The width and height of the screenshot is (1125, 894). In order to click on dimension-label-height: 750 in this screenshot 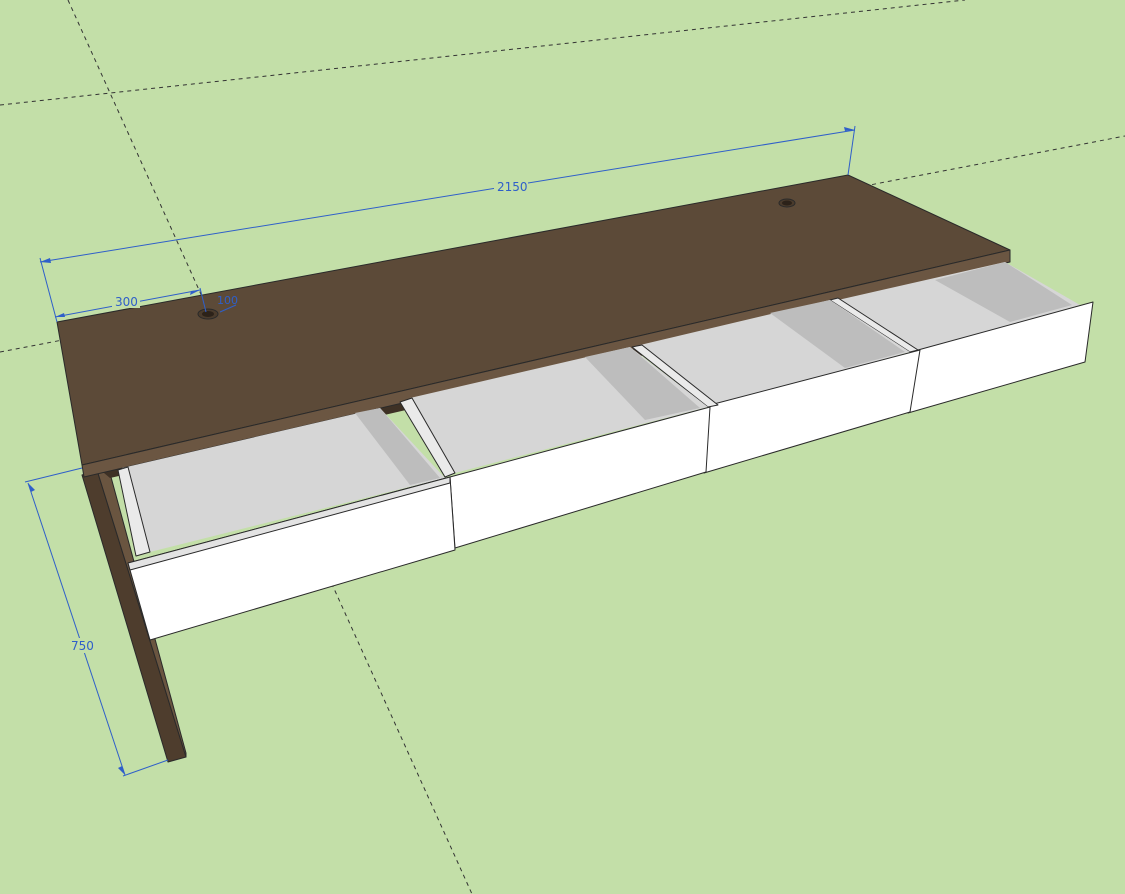, I will do `click(82, 646)`.